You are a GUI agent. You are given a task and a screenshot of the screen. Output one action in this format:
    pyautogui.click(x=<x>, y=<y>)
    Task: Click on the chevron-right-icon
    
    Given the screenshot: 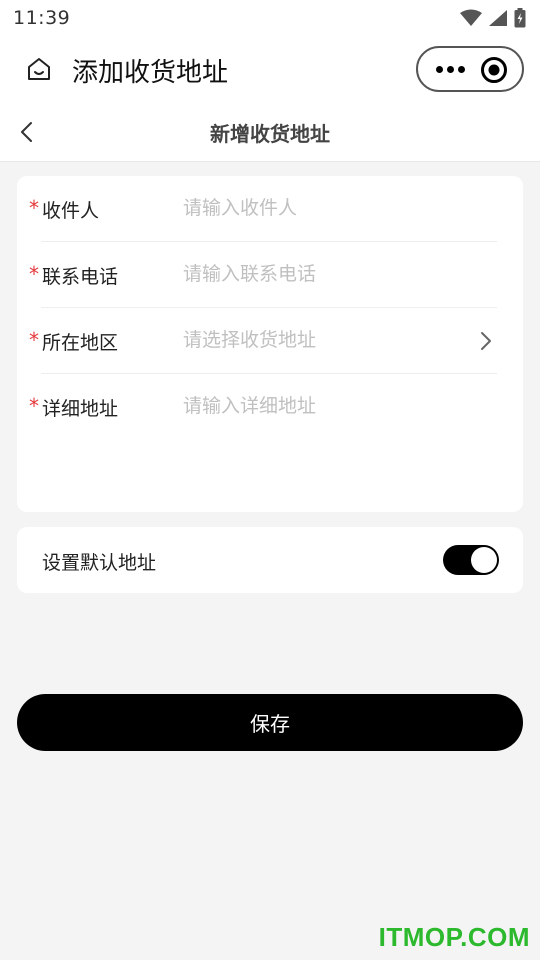 What is the action you would take?
    pyautogui.click(x=486, y=341)
    